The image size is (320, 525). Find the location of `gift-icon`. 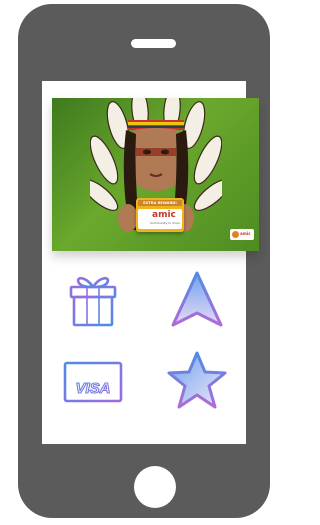

gift-icon is located at coordinates (93, 301).